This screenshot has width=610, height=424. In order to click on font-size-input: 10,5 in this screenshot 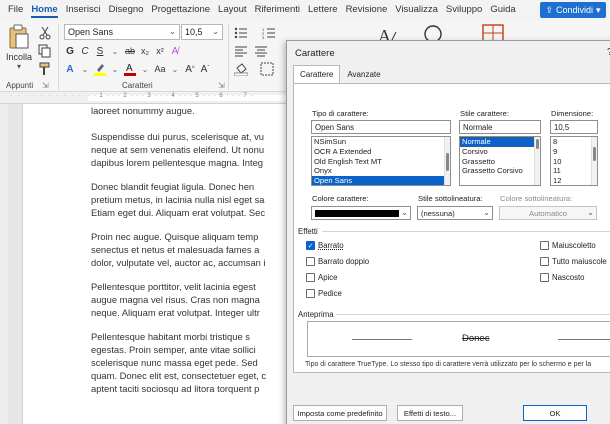, I will do `click(574, 127)`.